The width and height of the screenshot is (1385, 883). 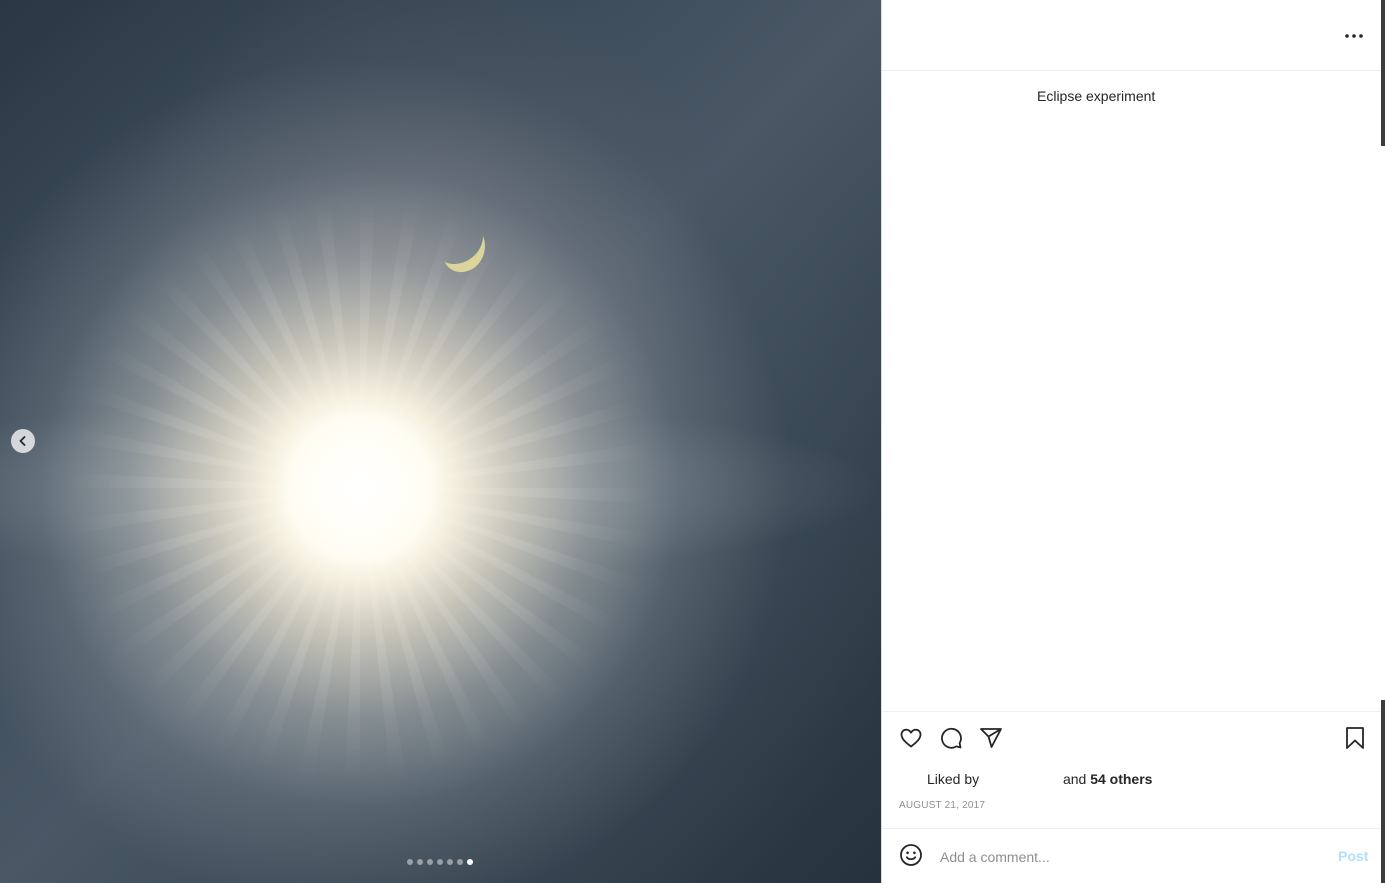 What do you see at coordinates (1125, 857) in the screenshot?
I see `comment-input` at bounding box center [1125, 857].